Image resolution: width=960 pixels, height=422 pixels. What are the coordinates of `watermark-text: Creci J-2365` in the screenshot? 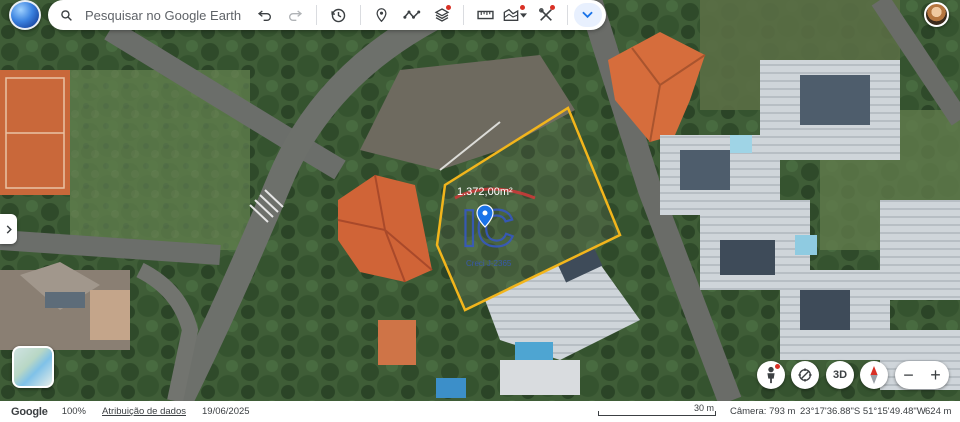 It's located at (489, 263).